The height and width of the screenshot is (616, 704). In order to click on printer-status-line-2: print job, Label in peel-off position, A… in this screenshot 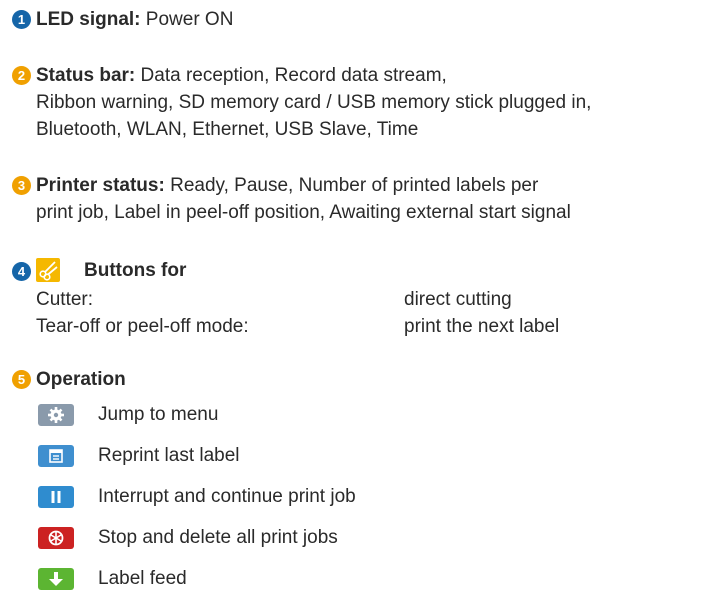, I will do `click(303, 212)`.